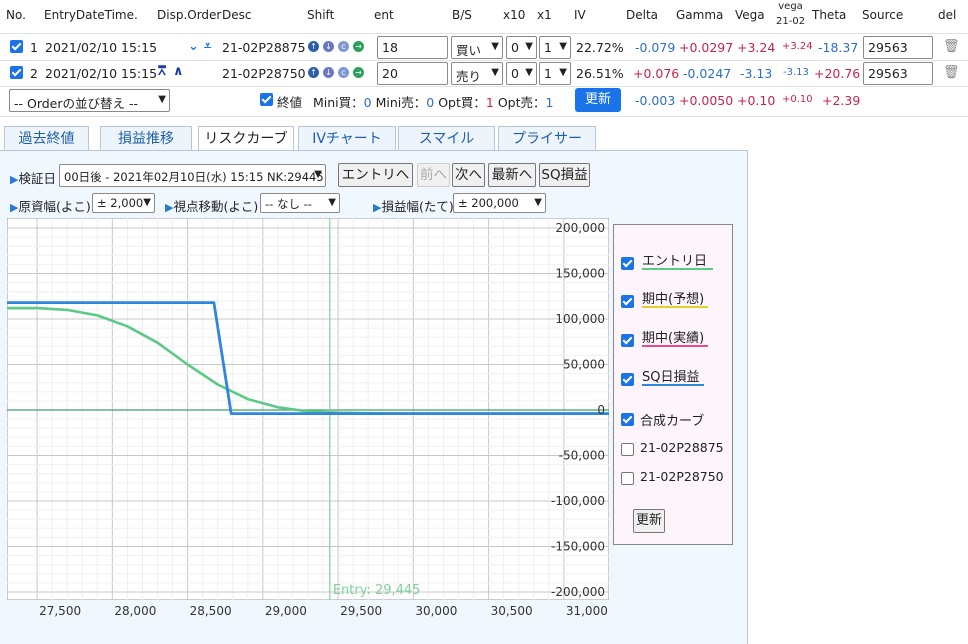 The image size is (968, 644). I want to click on price-width-select: ± 2,000 ▼, so click(123, 203).